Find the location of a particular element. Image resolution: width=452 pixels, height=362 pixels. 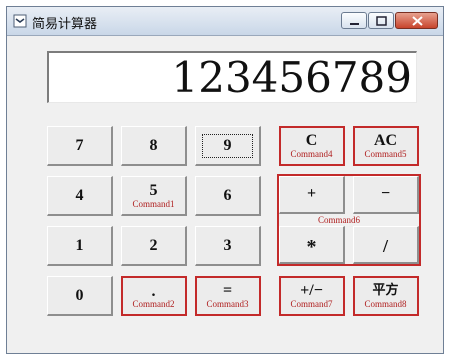

key-3: 3 is located at coordinates (228, 246).